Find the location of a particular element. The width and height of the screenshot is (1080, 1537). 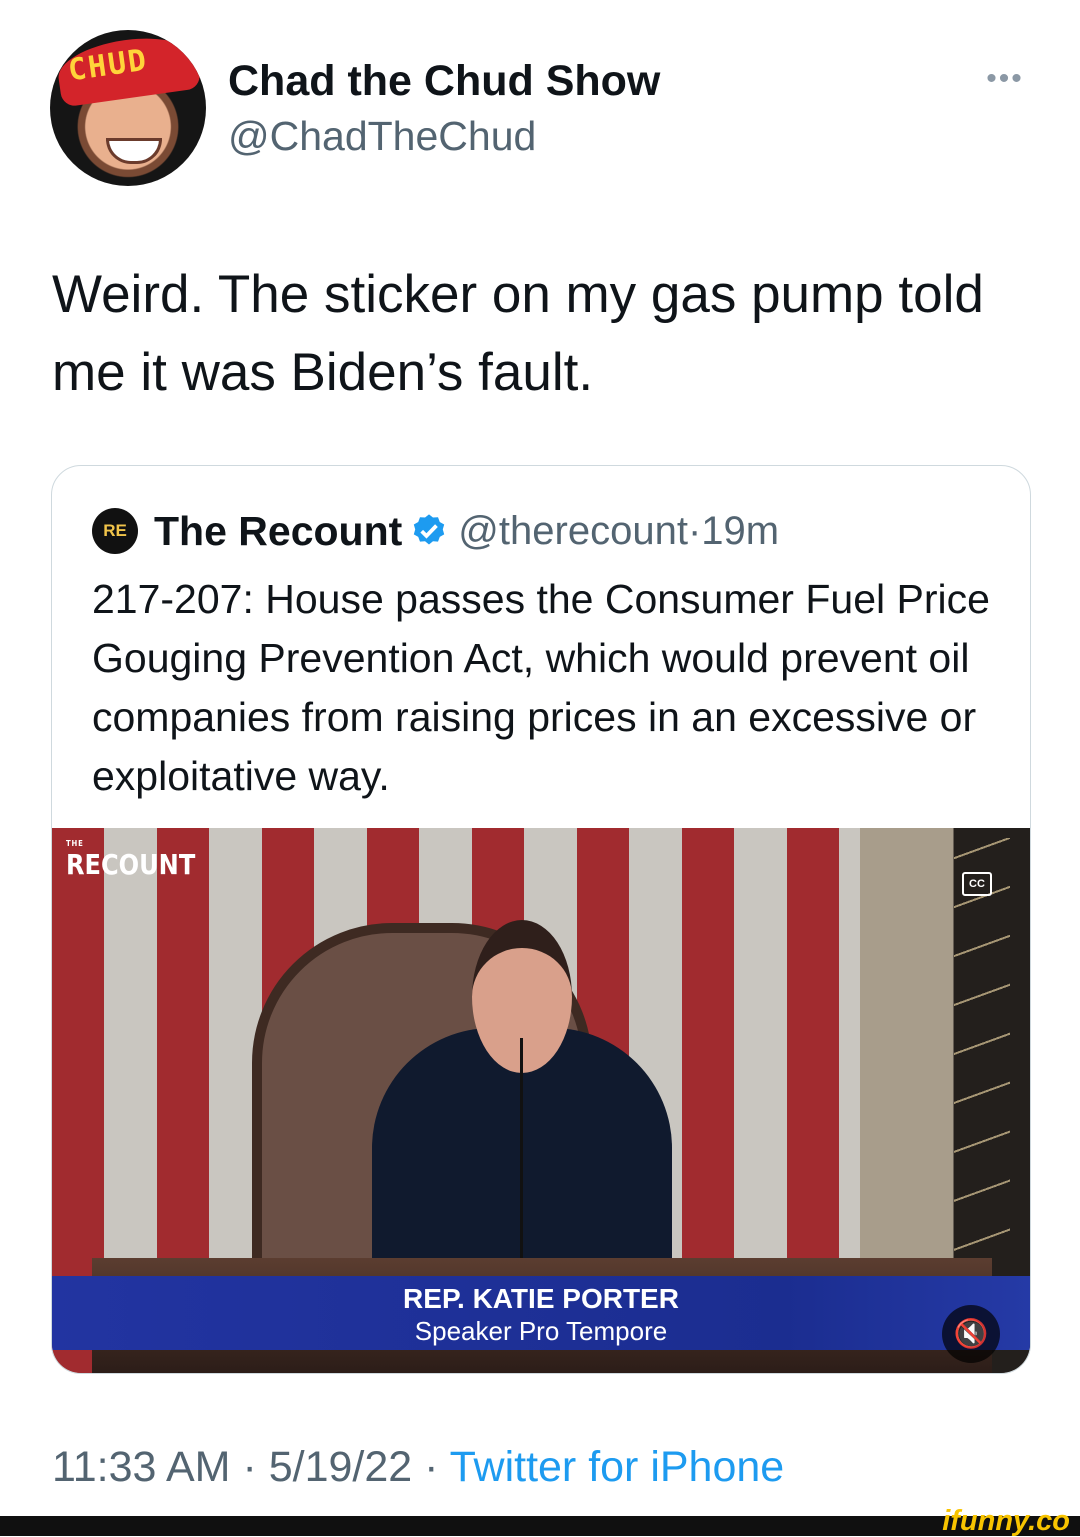

author-name: Chad the Chud Show is located at coordinates (444, 81).